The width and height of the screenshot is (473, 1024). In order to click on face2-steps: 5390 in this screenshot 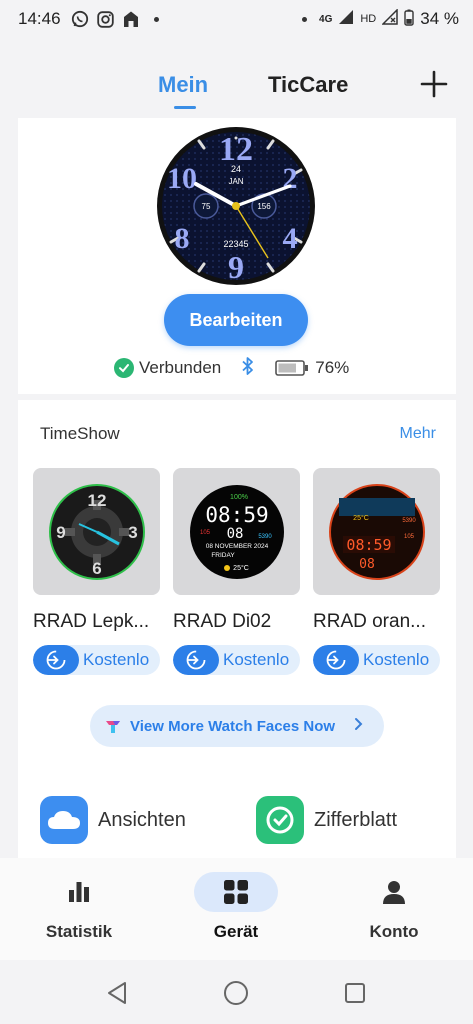, I will do `click(265, 537)`.